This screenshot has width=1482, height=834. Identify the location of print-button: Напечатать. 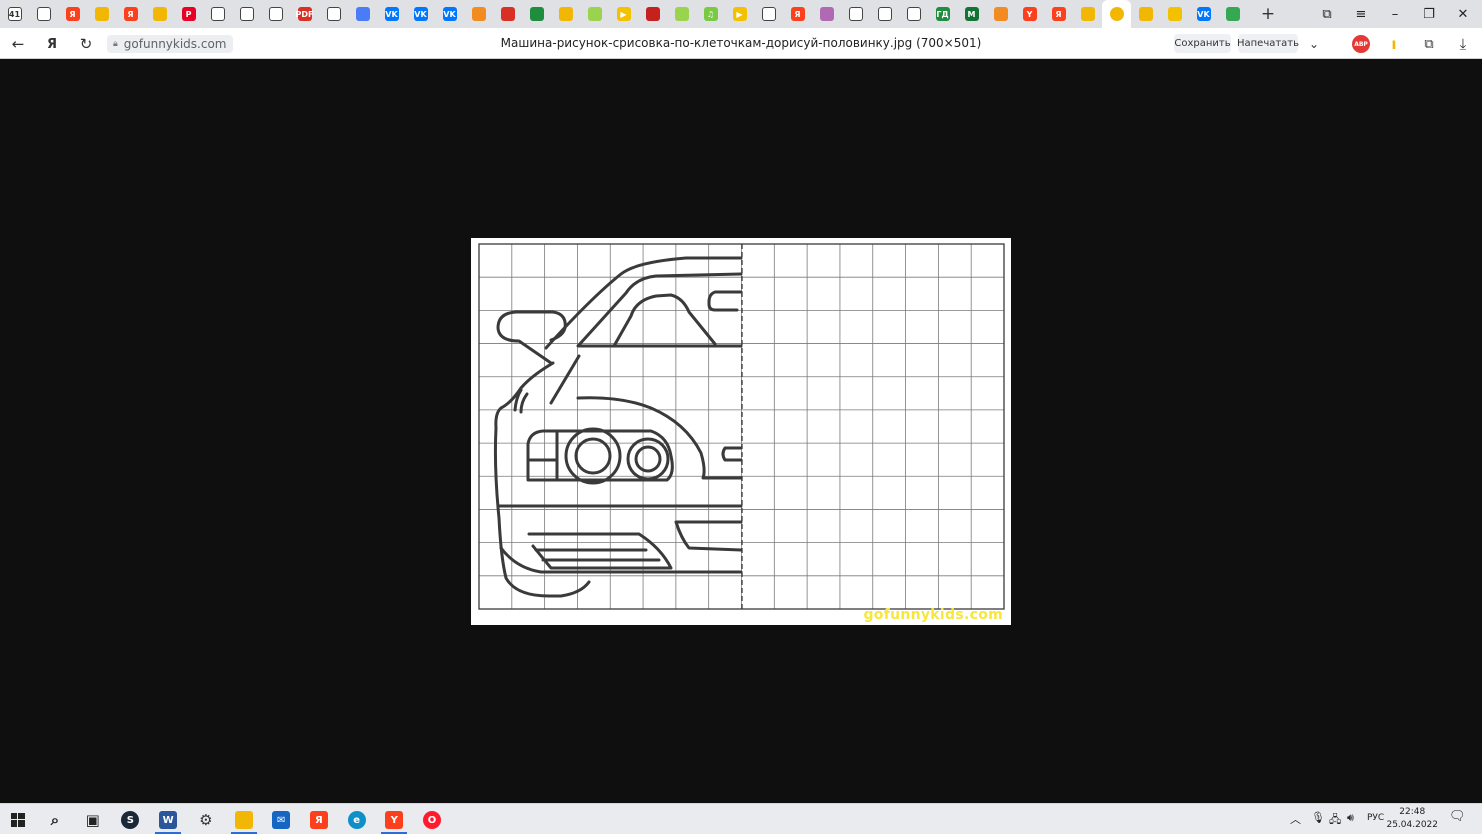
(1268, 43).